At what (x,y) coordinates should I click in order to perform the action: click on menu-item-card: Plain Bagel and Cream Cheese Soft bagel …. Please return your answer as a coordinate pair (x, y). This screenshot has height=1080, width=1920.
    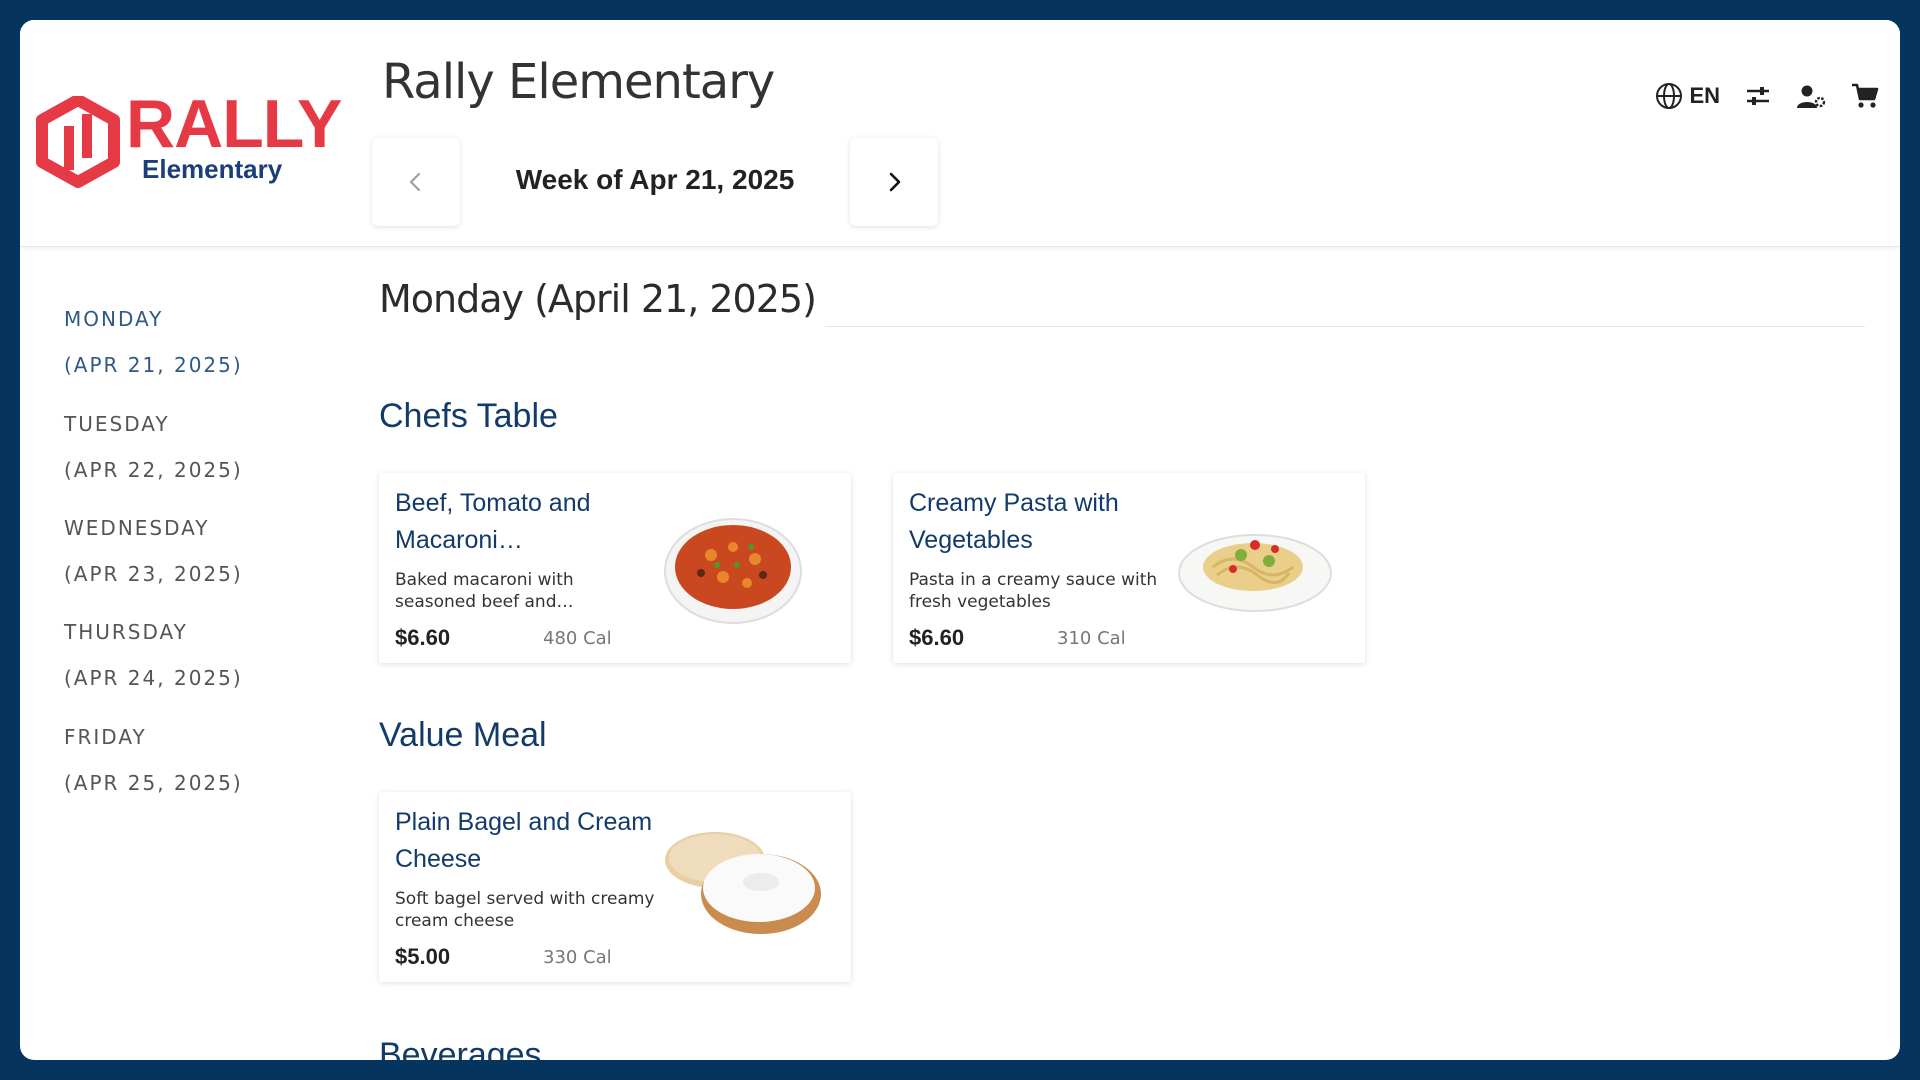
    Looking at the image, I should click on (615, 887).